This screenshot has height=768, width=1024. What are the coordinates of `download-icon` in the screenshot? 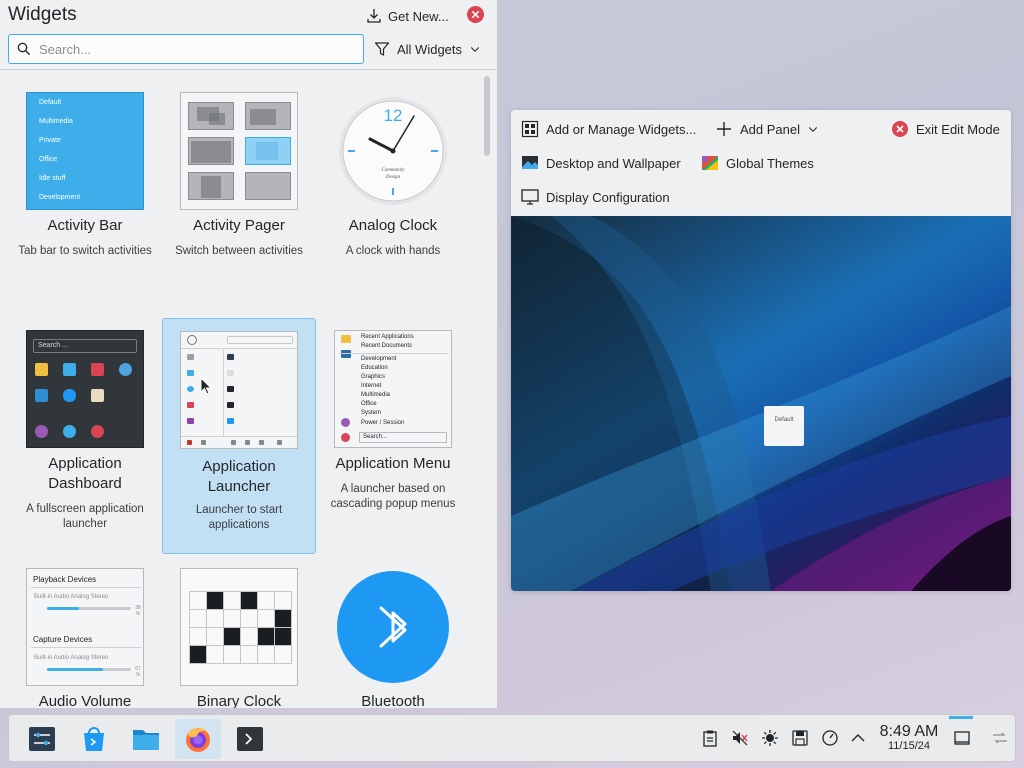 It's located at (374, 16).